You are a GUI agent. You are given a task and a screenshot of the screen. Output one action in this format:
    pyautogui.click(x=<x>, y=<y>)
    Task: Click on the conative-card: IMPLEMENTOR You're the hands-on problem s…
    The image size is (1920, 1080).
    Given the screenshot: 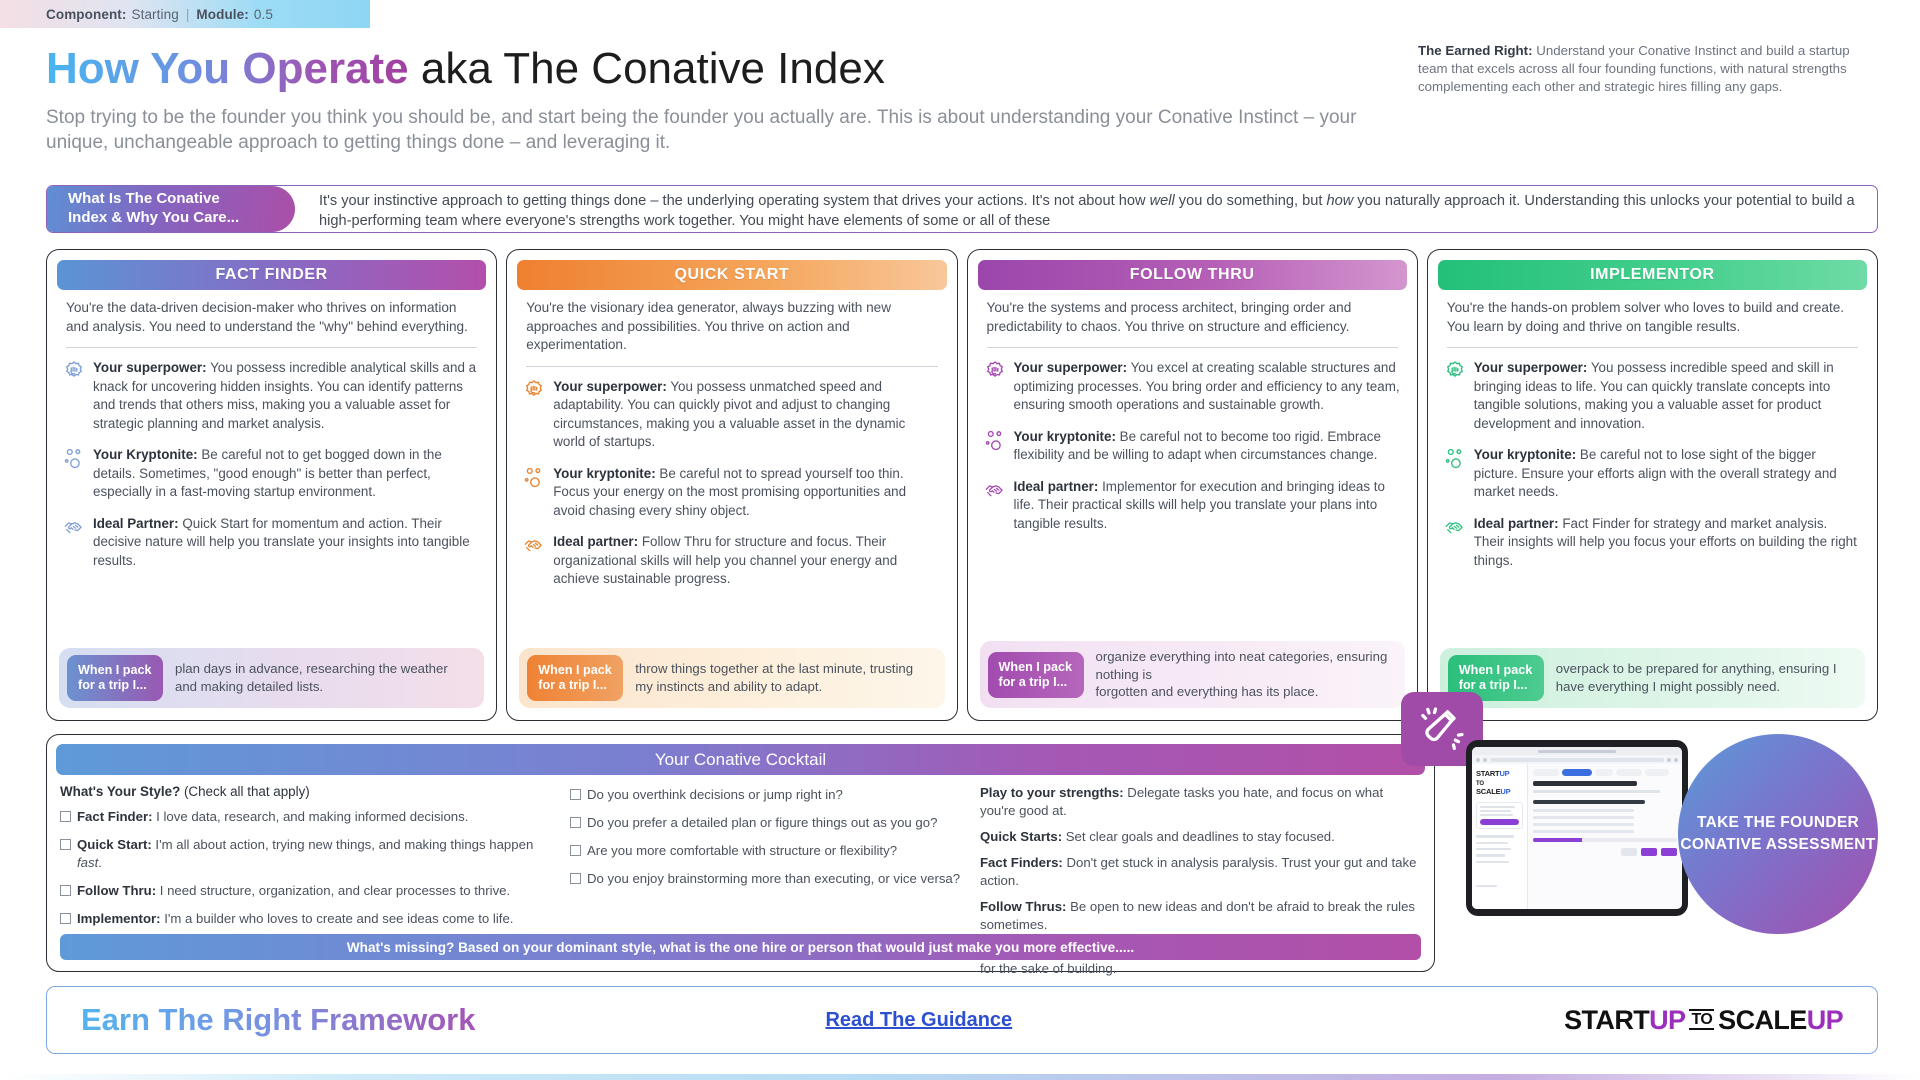 What is the action you would take?
    pyautogui.click(x=1652, y=485)
    